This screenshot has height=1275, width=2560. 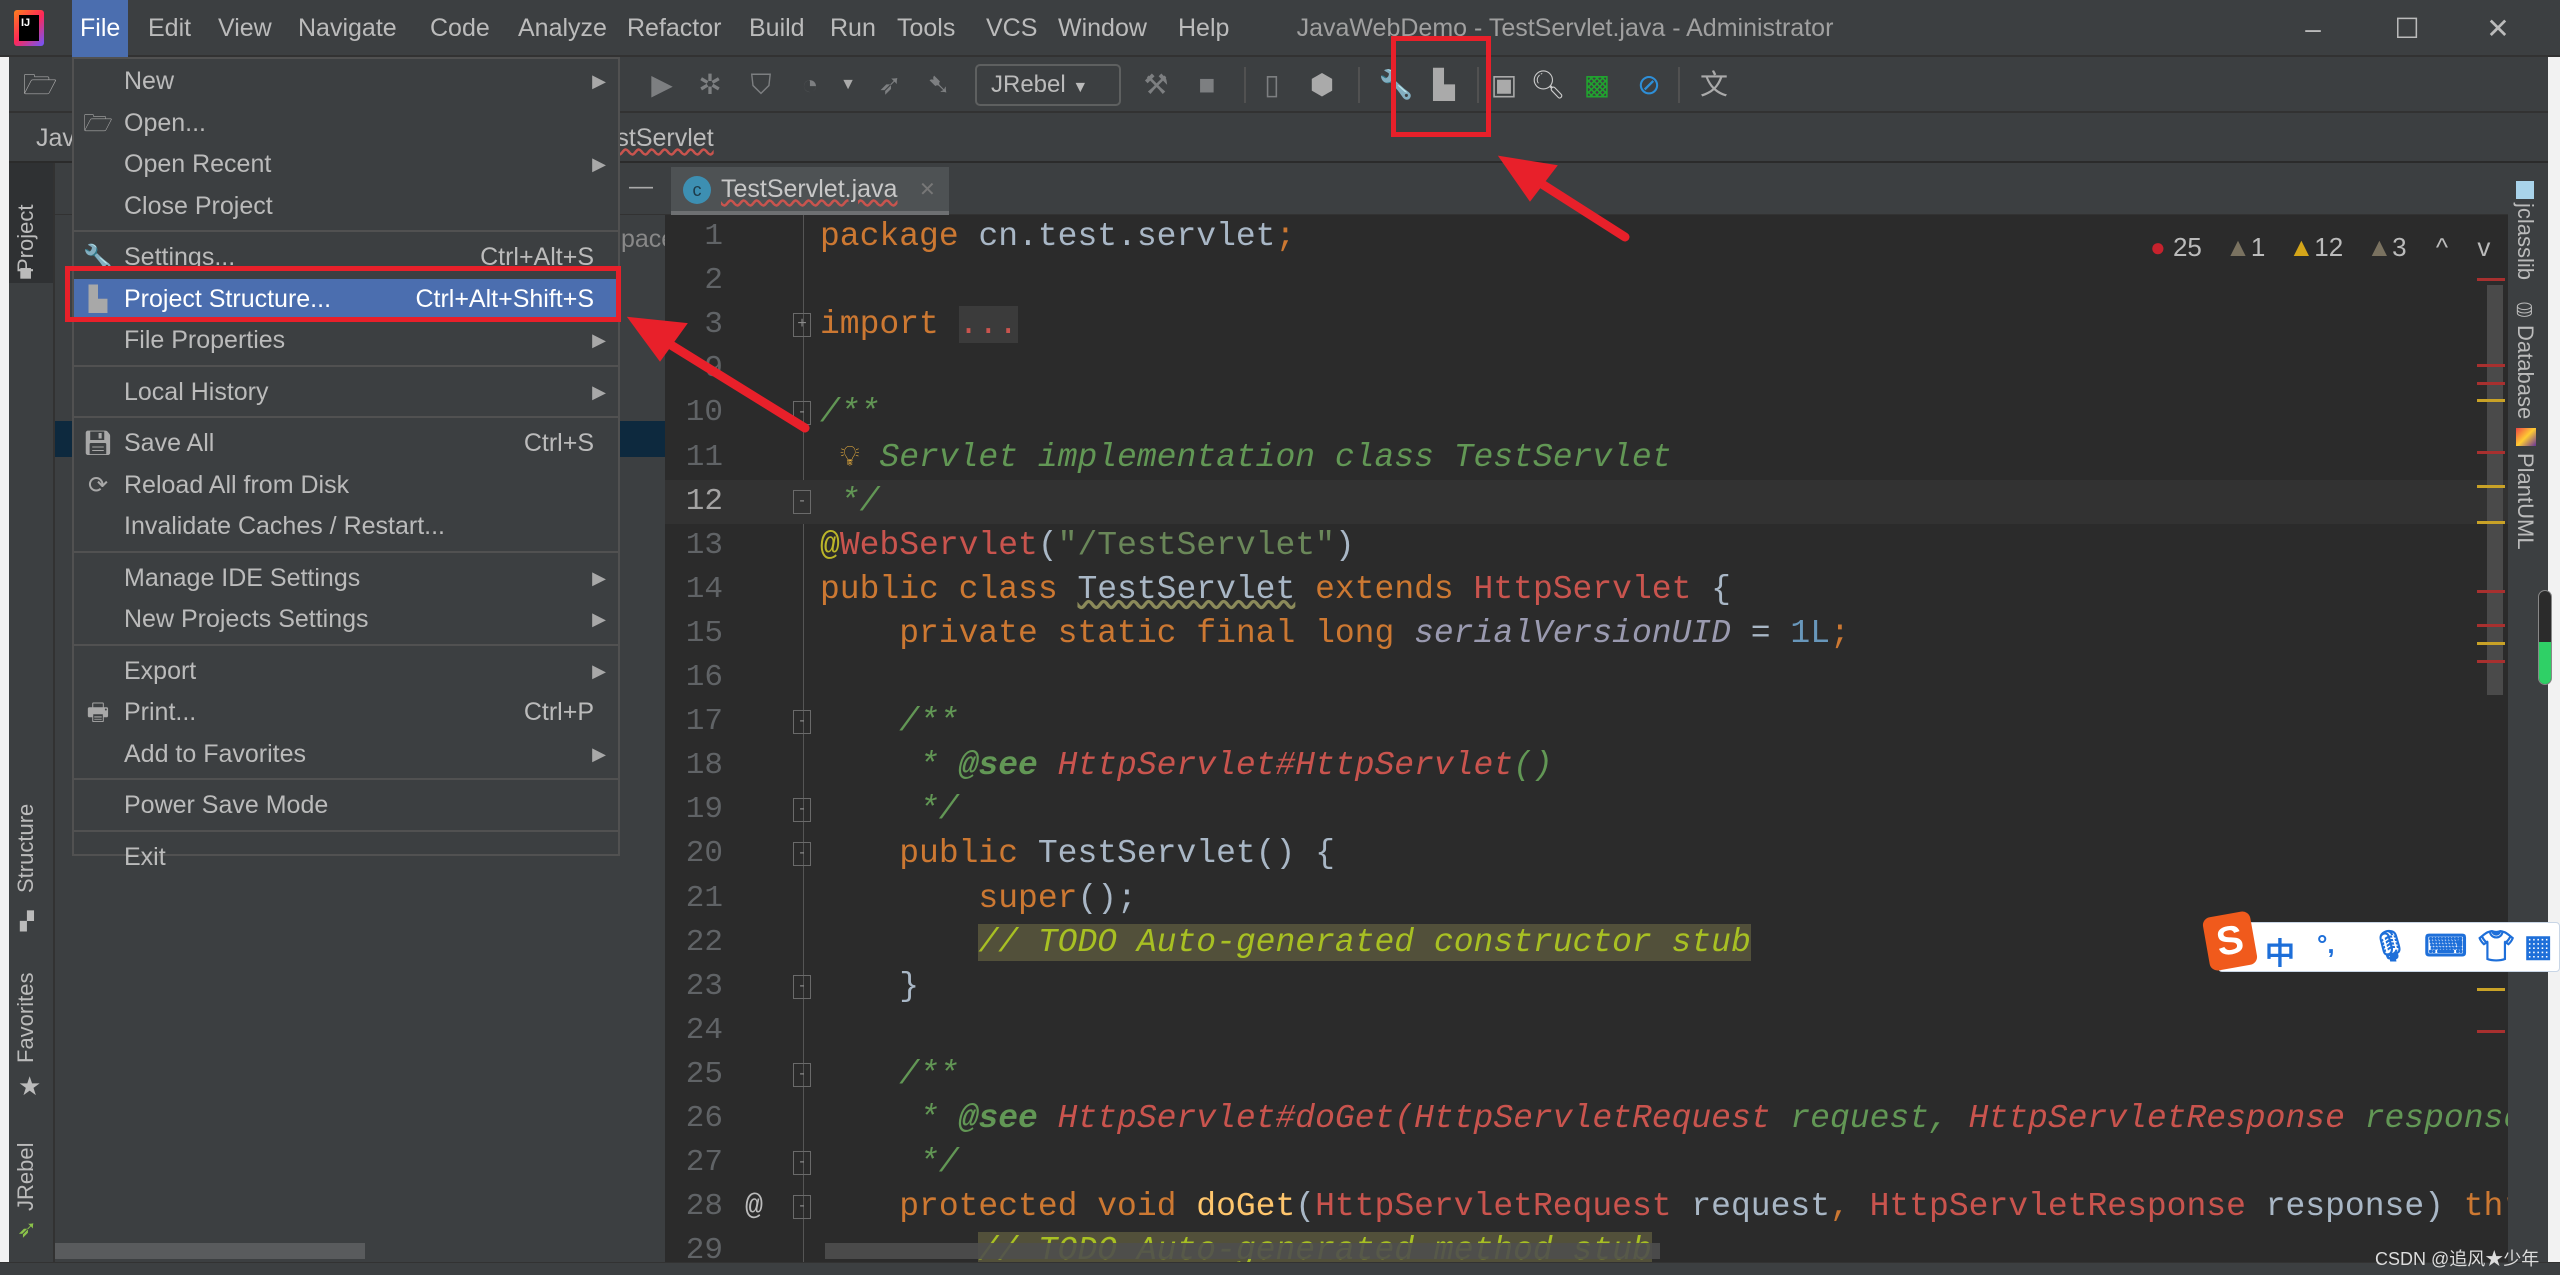 What do you see at coordinates (727, 380) in the screenshot?
I see `arrow-to-menu-item` at bounding box center [727, 380].